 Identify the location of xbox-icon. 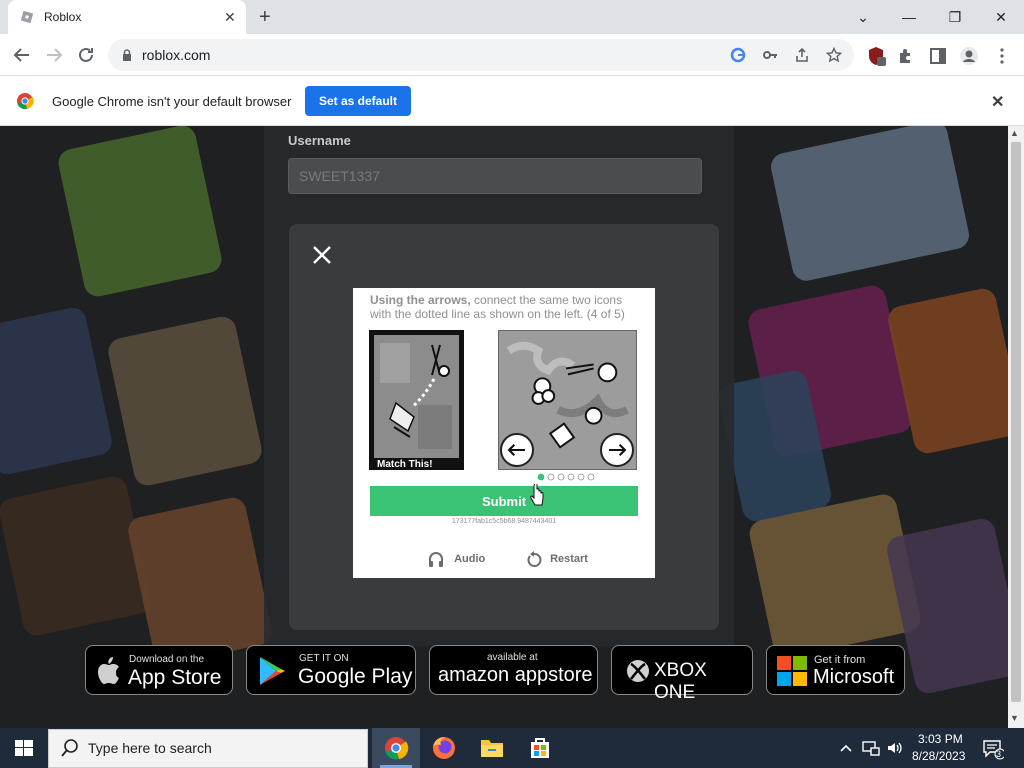
(638, 671).